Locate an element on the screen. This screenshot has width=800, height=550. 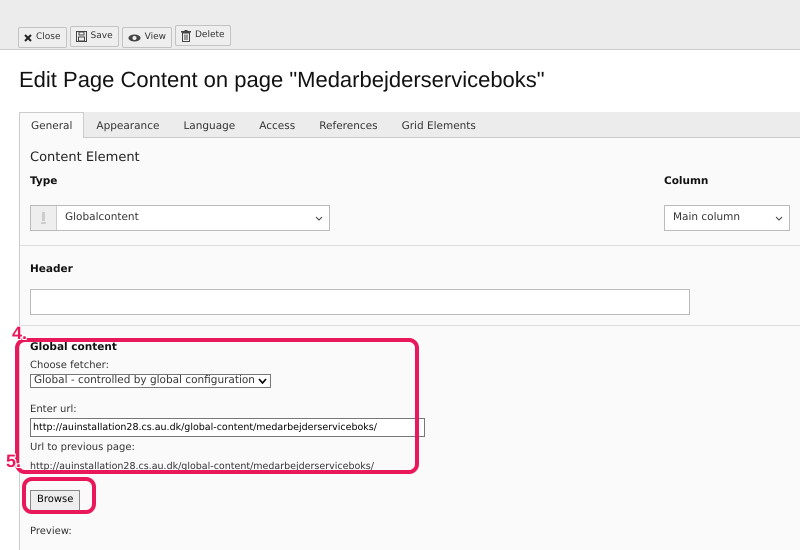
tab: Grid Elements is located at coordinates (439, 124).